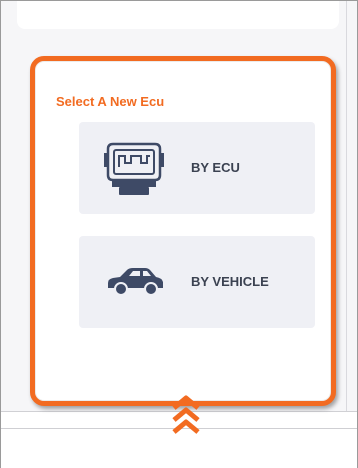 The image size is (358, 468). I want to click on by-vehicle-label: BY VEHICLE, so click(230, 281).